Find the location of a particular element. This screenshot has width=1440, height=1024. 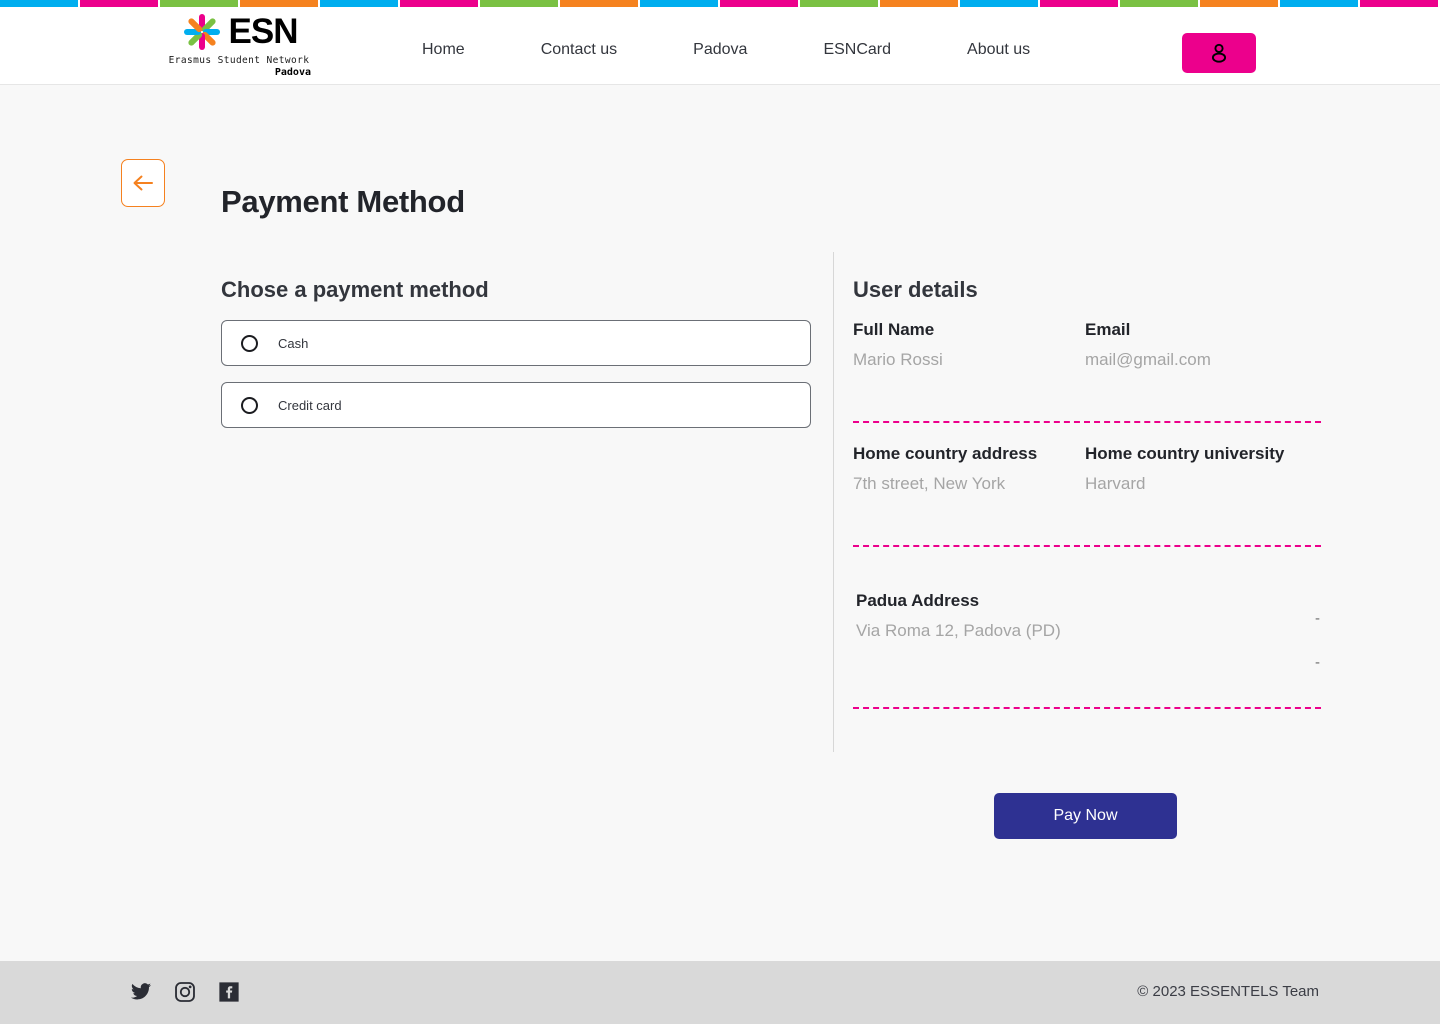

copyright-text: © 2023 ESSENTELS Team is located at coordinates (1228, 991).